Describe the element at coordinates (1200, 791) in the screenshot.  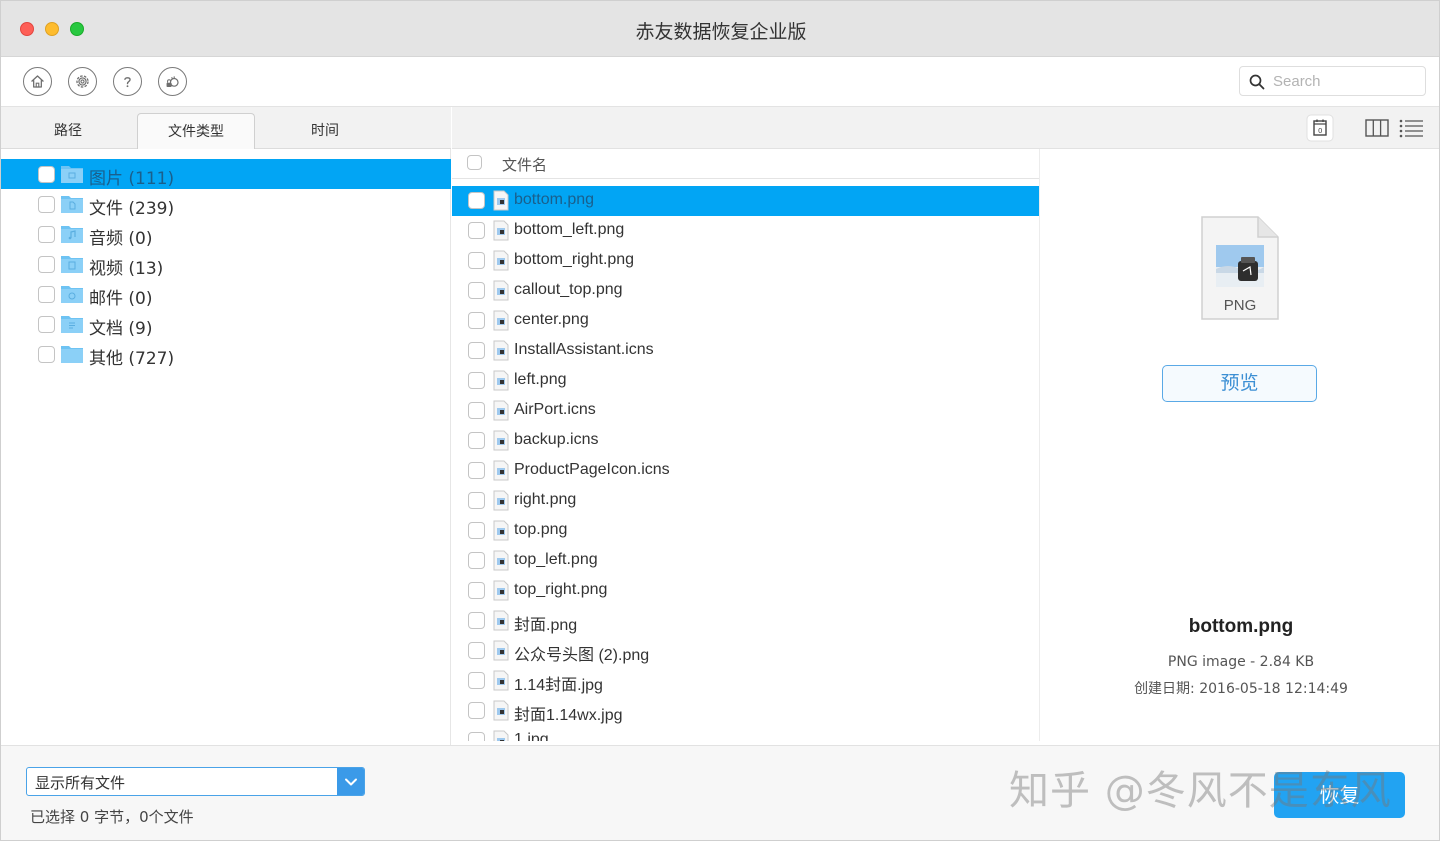
I see `watermark: 知乎 @冬风不是东风` at that location.